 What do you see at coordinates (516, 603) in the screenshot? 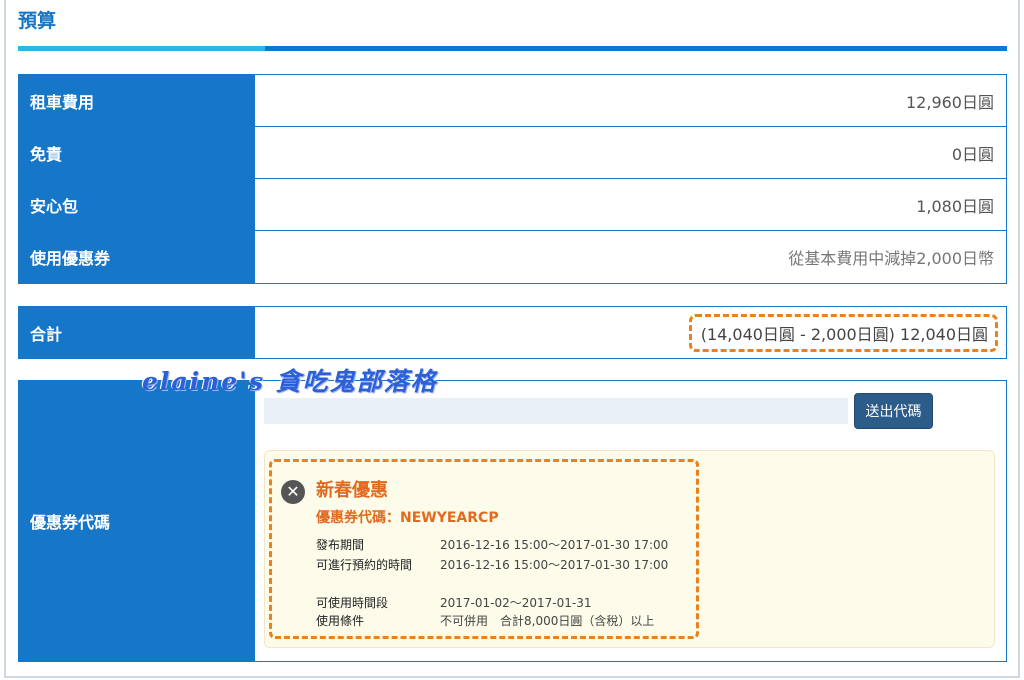
I see `detail-value-usage-period: 2017-01-02～2017-01-31` at bounding box center [516, 603].